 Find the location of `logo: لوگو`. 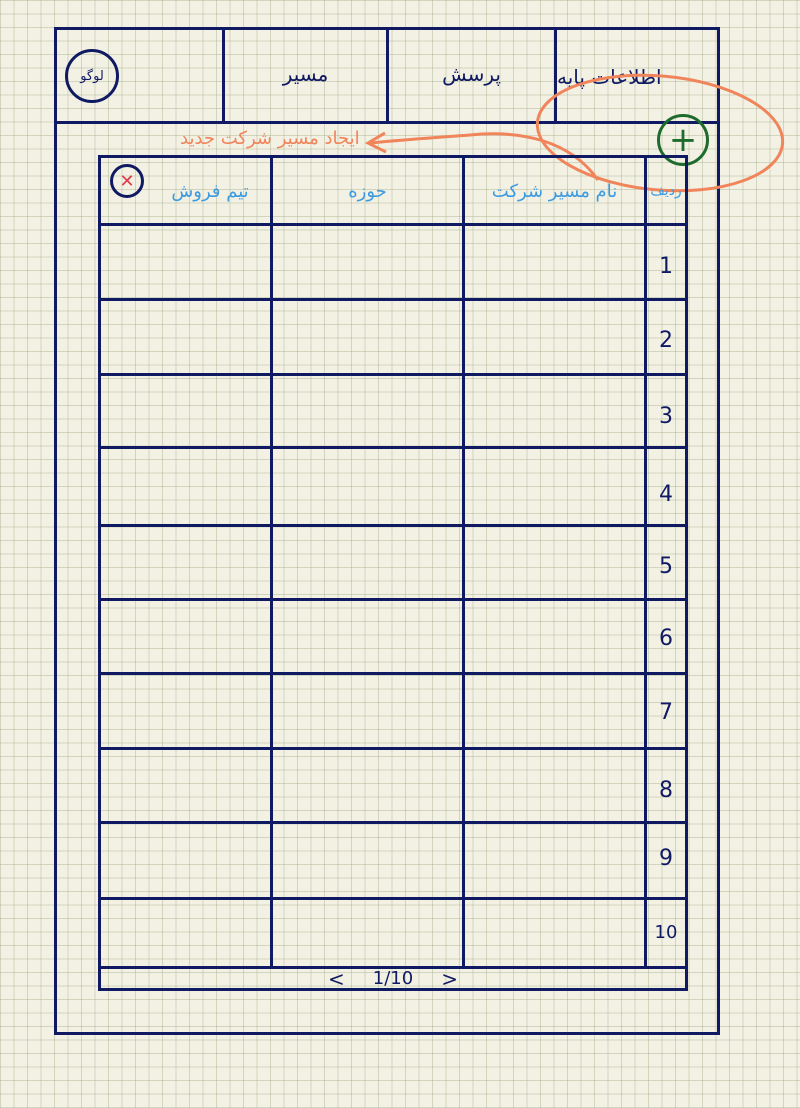

logo: لوگو is located at coordinates (92, 76).